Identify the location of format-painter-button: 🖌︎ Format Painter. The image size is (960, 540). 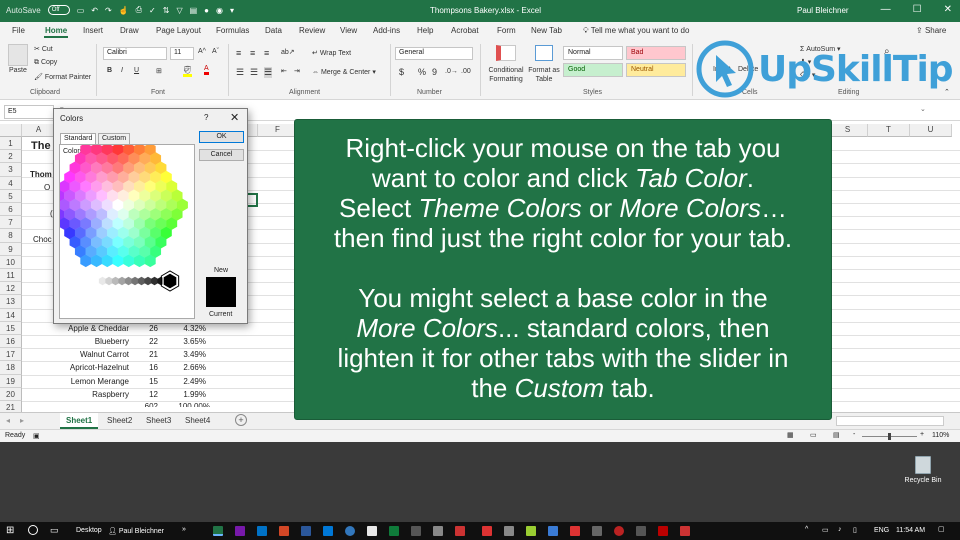
(62, 77).